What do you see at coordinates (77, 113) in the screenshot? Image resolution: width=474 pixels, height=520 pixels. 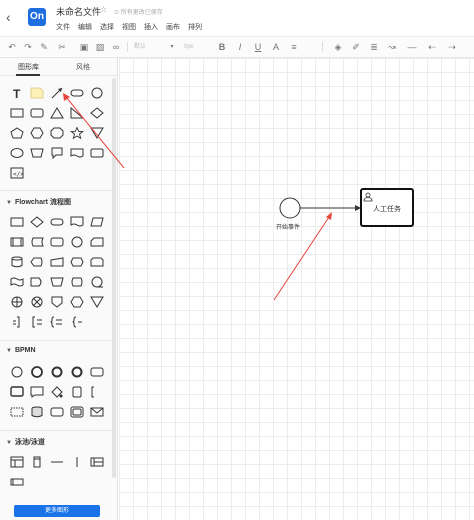 I see `right-triangle-shape-icon` at bounding box center [77, 113].